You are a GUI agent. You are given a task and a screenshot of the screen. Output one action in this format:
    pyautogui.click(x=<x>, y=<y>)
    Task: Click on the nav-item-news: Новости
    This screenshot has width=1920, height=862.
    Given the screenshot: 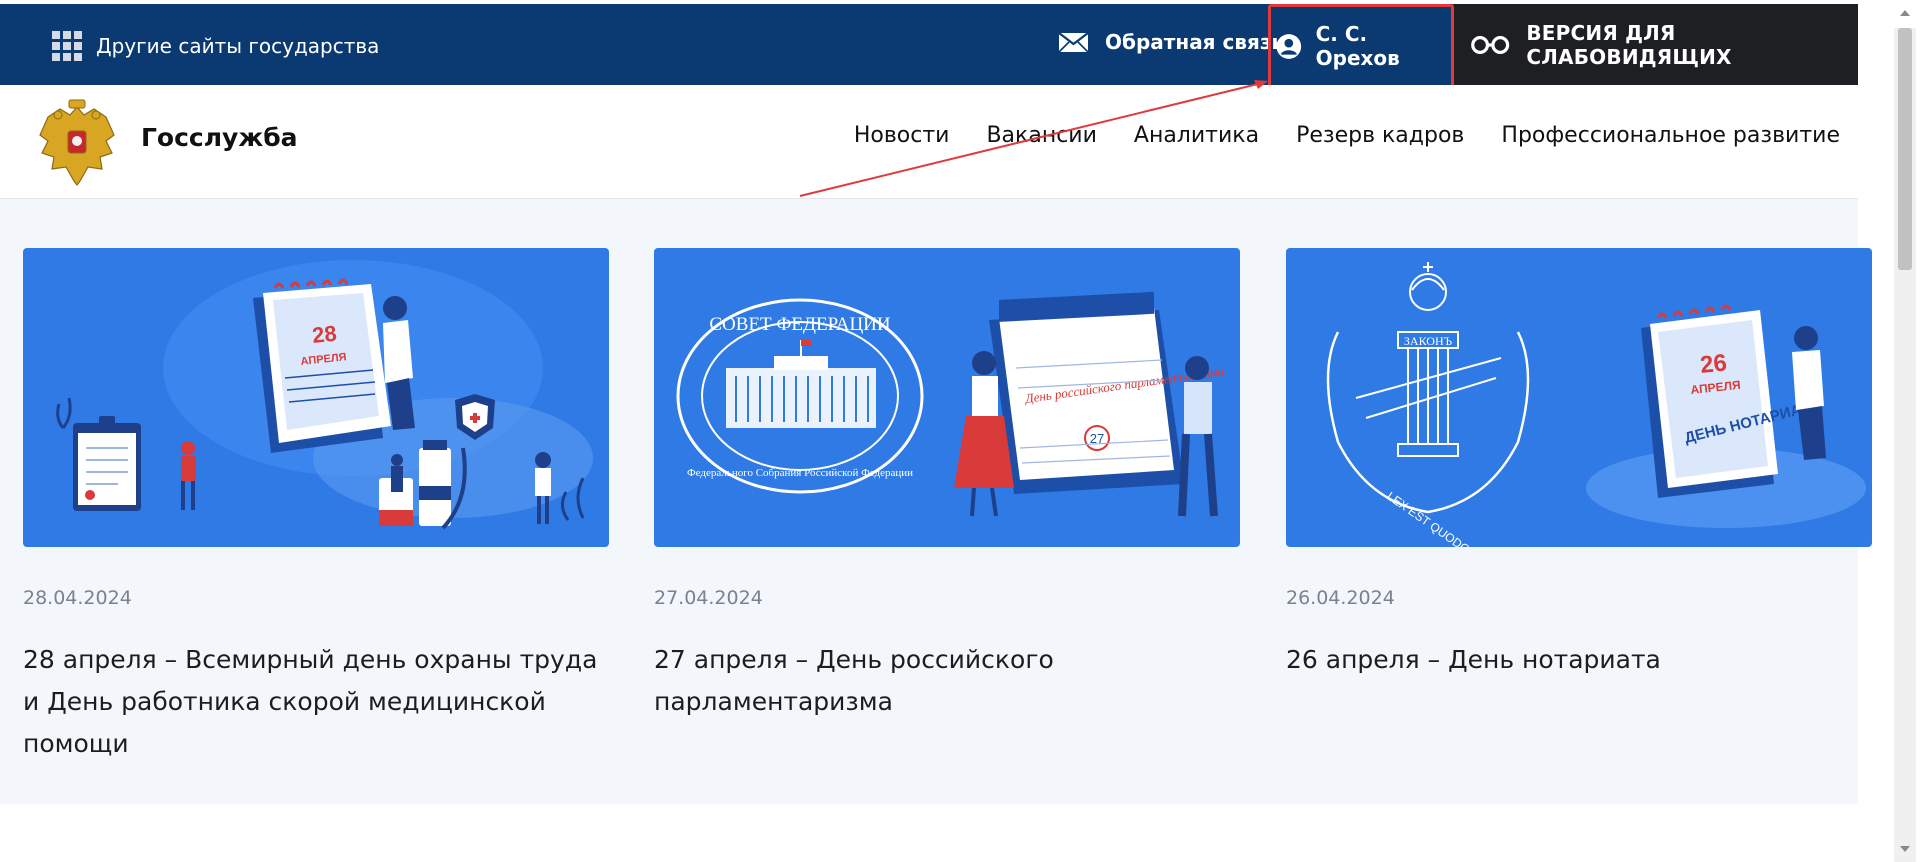 What is the action you would take?
    pyautogui.click(x=902, y=135)
    